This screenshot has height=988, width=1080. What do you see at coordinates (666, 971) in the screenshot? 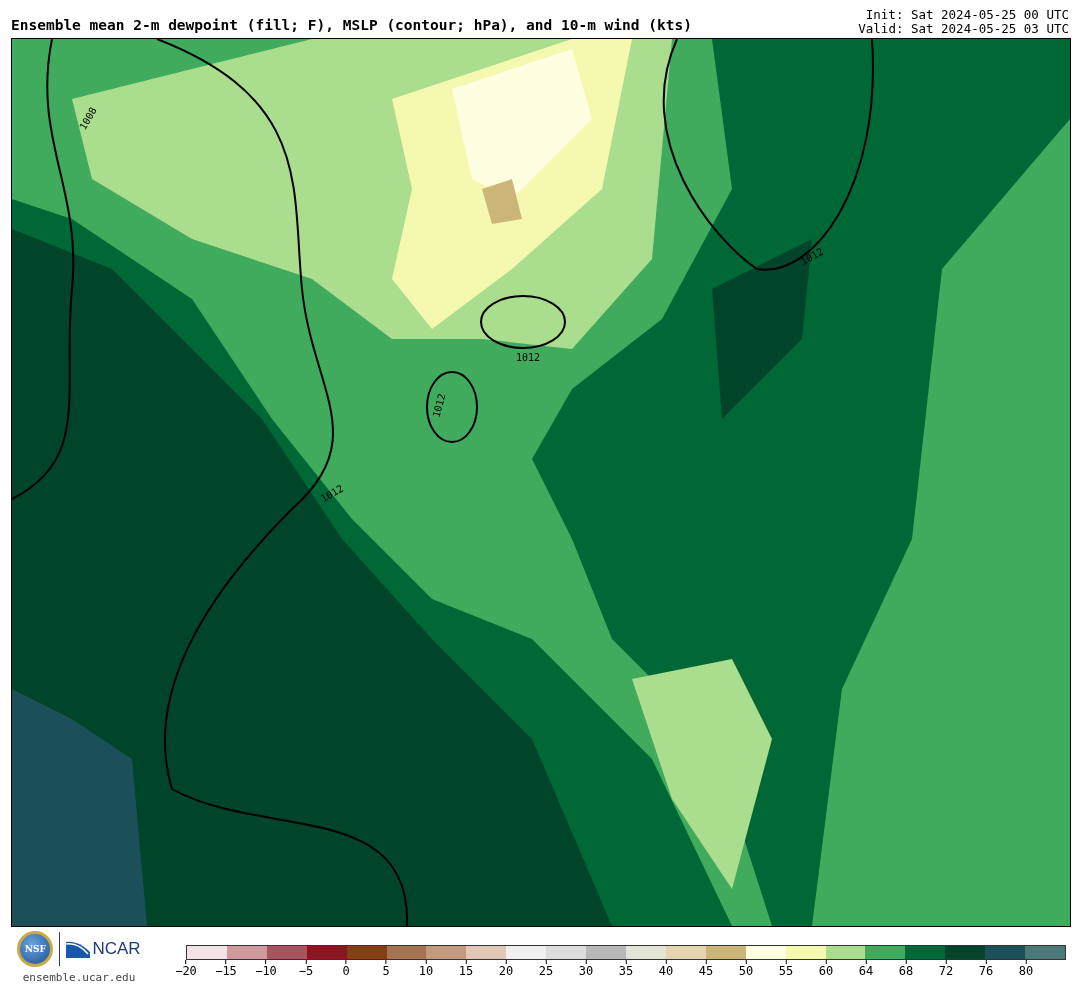
I see `colorbar-tick-label: 40` at bounding box center [666, 971].